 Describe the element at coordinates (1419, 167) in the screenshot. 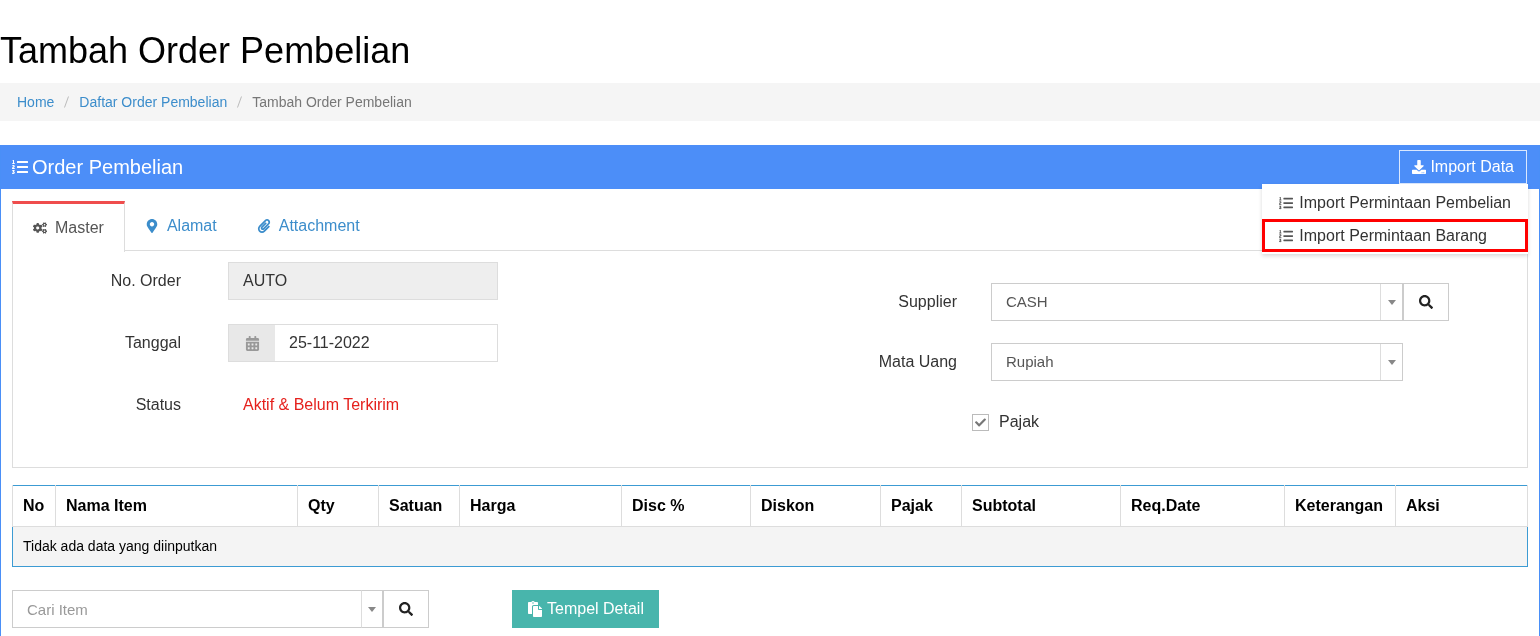

I see `download-icon` at that location.